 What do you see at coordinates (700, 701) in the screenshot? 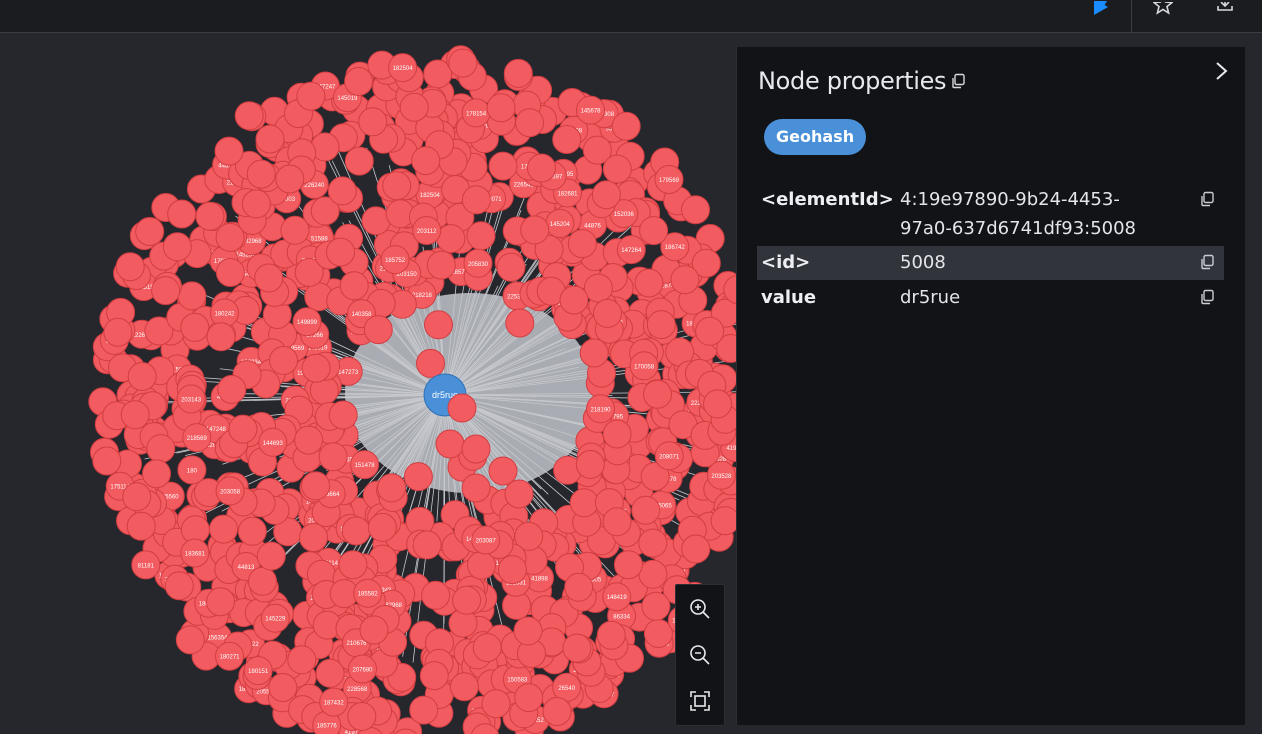
I see `fit-to-screen-icon` at bounding box center [700, 701].